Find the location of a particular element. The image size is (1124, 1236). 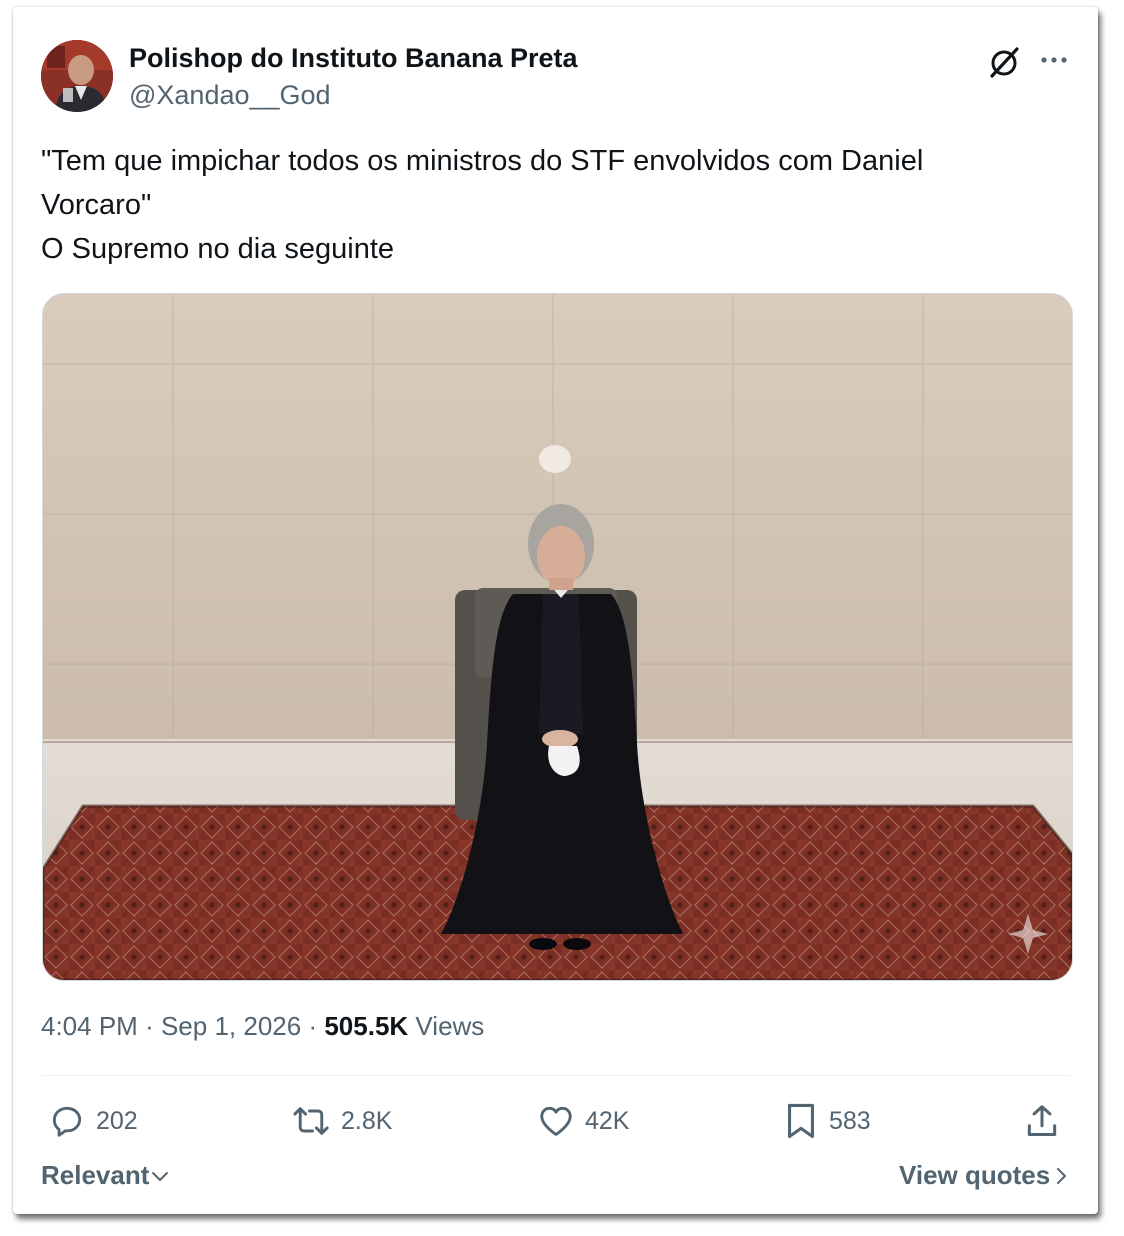

divider is located at coordinates (556, 1075).